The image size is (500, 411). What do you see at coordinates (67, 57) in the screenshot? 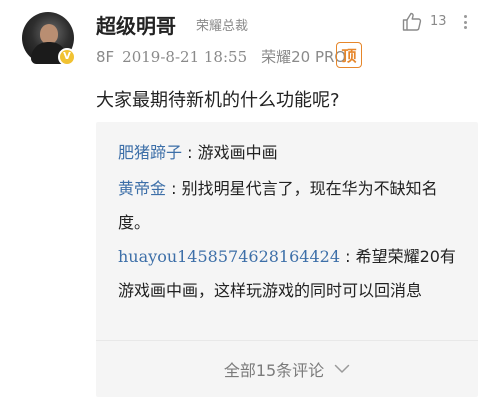
I see `verified-icon: V` at bounding box center [67, 57].